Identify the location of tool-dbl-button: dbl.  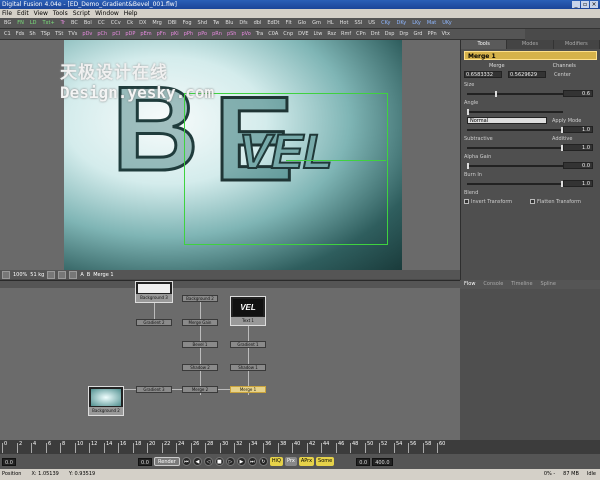
(258, 23).